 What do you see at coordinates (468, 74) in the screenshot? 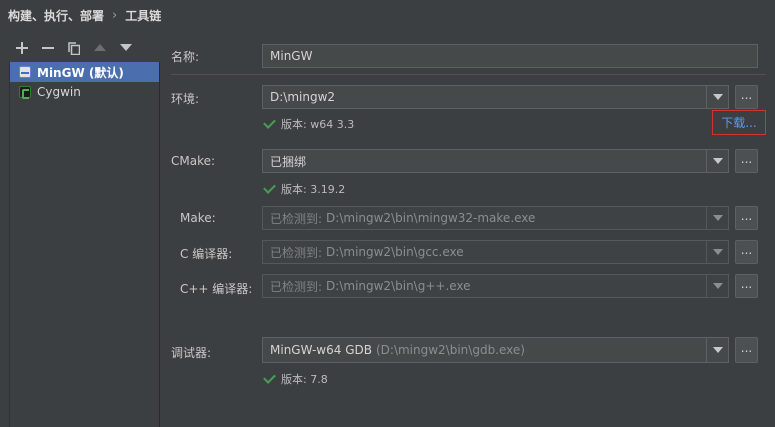
I see `divider` at bounding box center [468, 74].